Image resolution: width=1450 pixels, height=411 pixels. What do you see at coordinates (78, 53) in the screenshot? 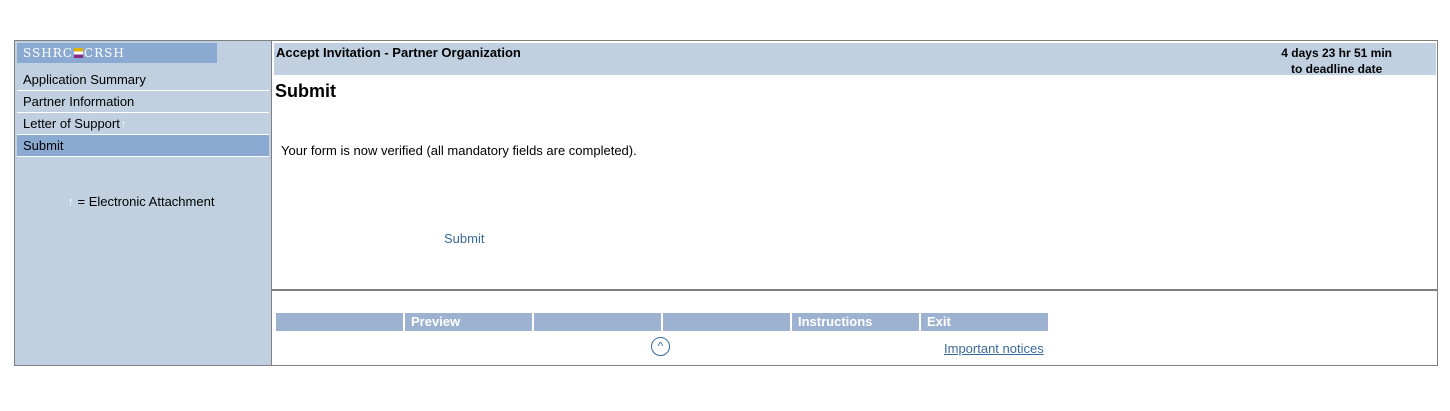
I see `canada-flag-icon` at bounding box center [78, 53].